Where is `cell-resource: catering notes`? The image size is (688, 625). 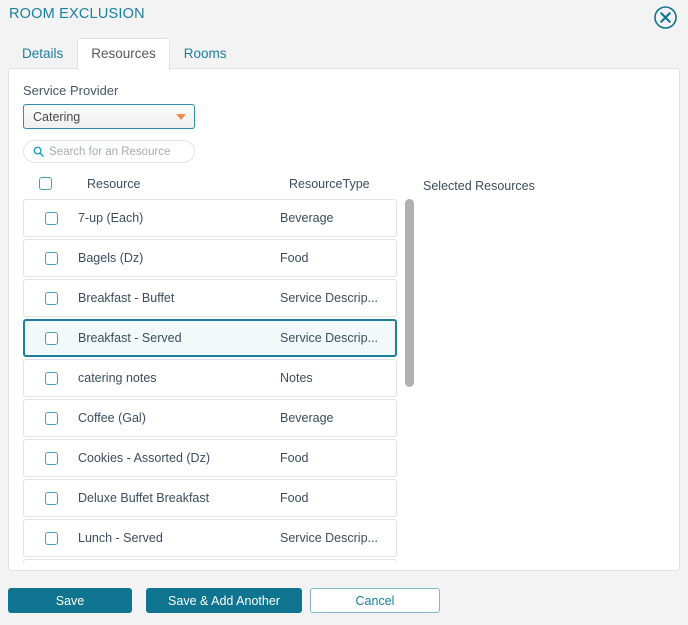
cell-resource: catering notes is located at coordinates (117, 378).